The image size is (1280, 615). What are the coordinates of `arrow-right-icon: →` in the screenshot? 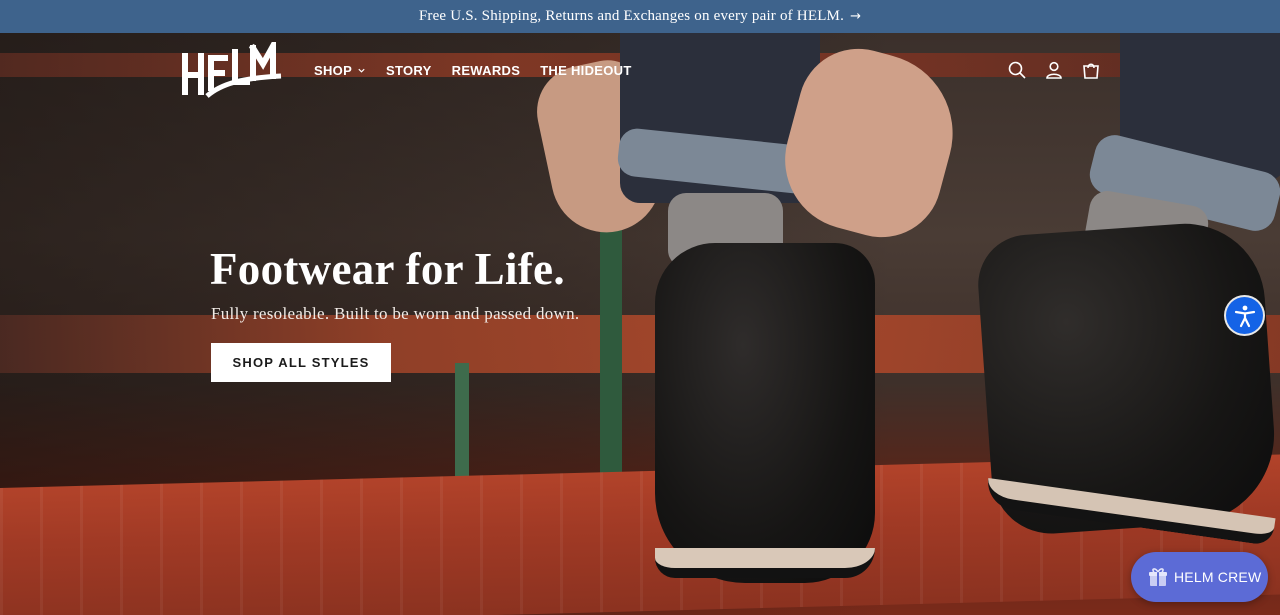 It's located at (856, 16).